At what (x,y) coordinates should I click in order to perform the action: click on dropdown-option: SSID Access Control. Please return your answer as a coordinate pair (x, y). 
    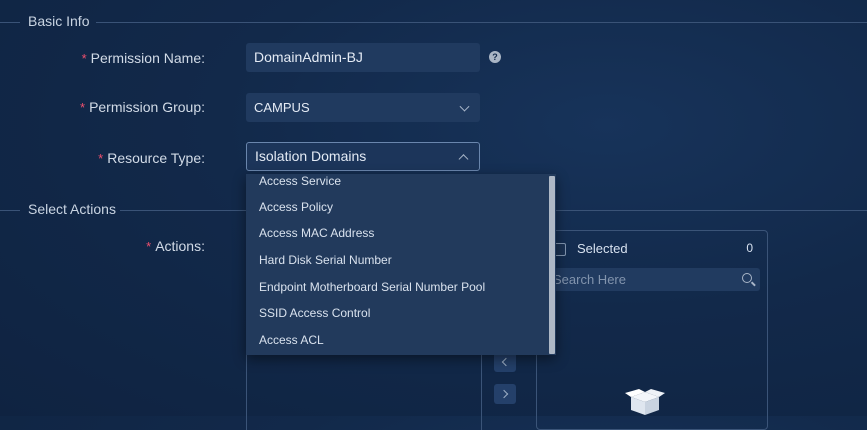
    Looking at the image, I should click on (314, 313).